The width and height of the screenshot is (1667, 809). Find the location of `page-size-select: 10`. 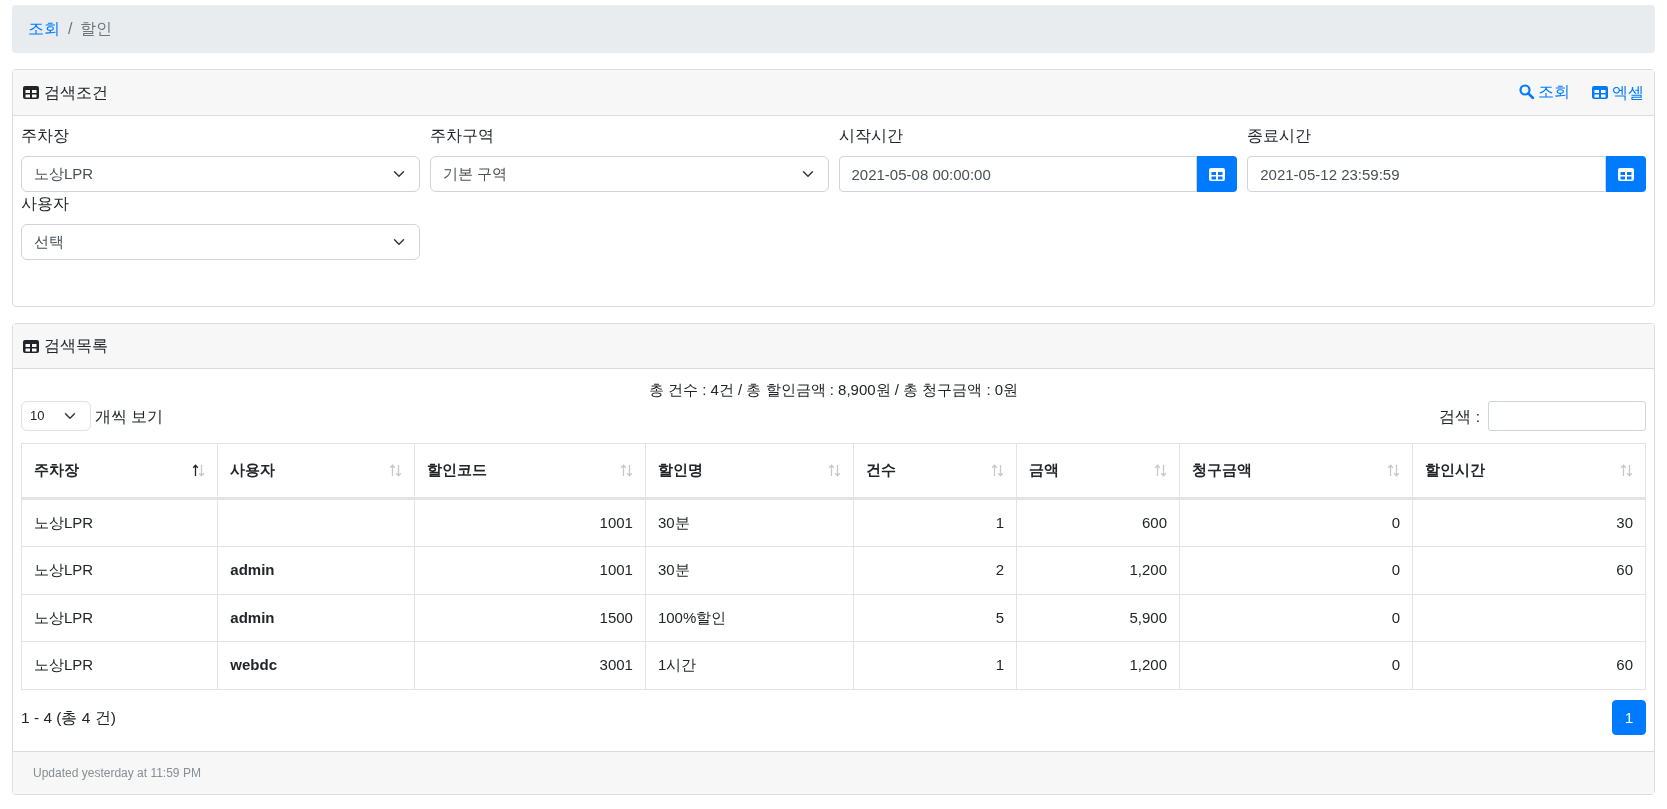

page-size-select: 10 is located at coordinates (56, 416).